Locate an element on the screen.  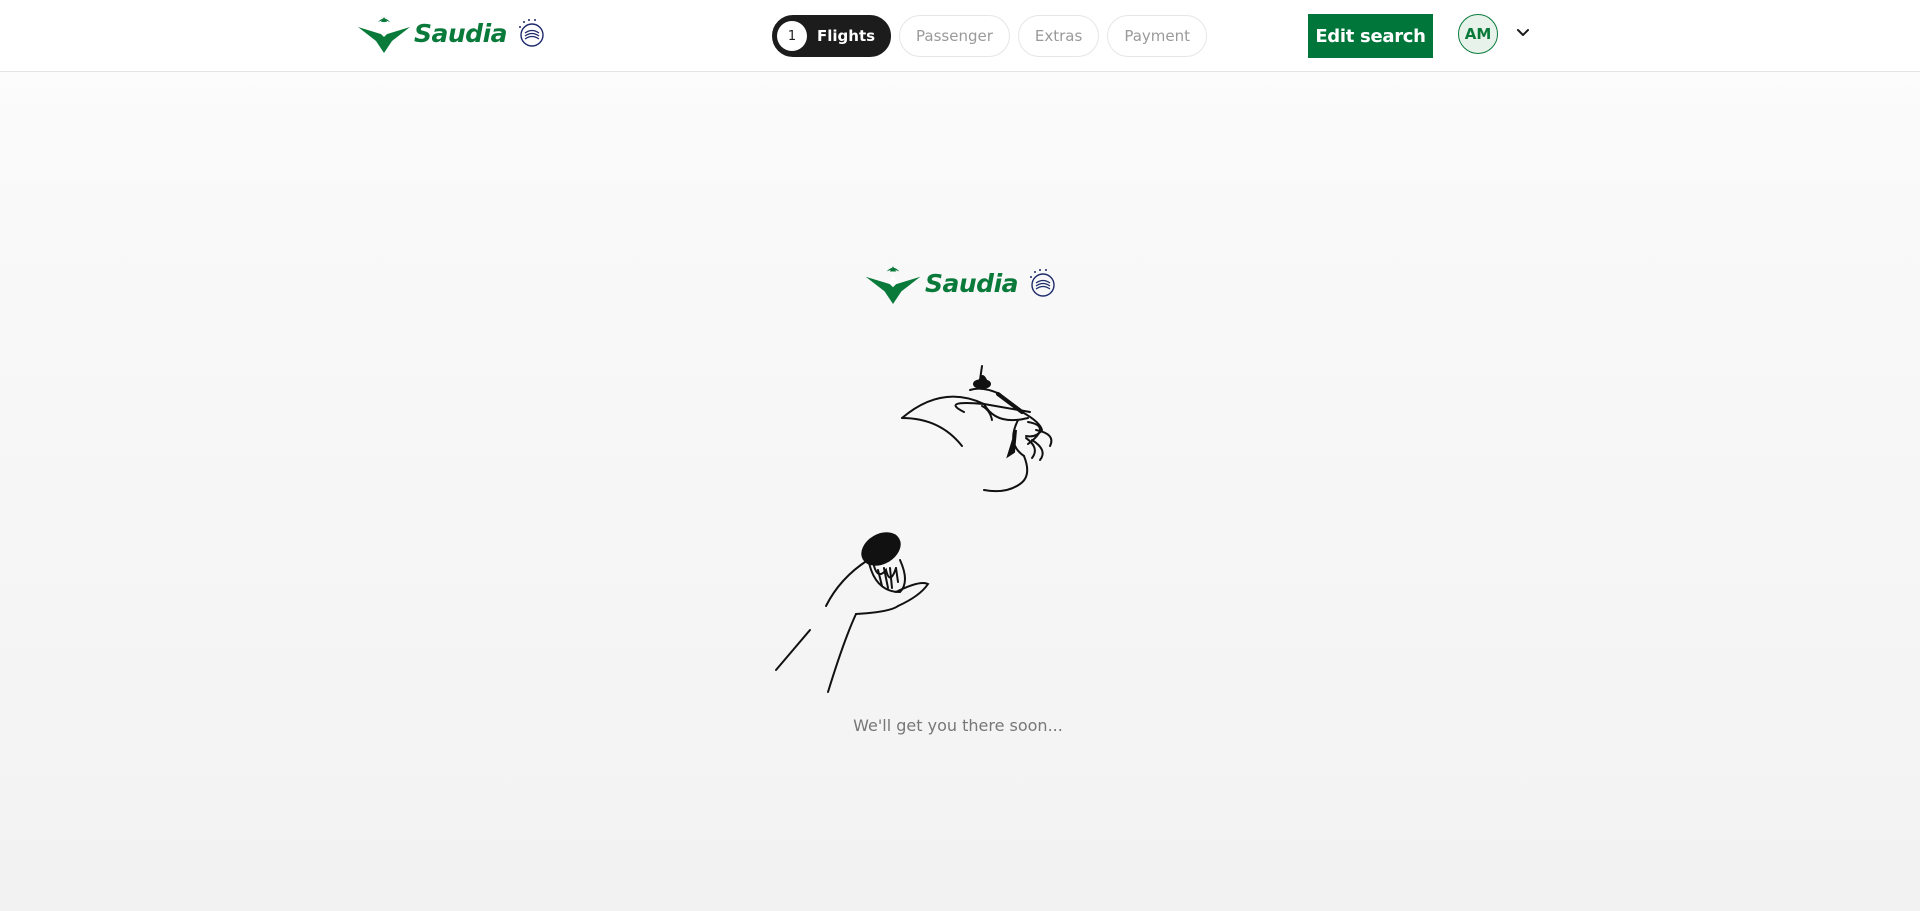
step-extras: Extras is located at coordinates (1058, 36).